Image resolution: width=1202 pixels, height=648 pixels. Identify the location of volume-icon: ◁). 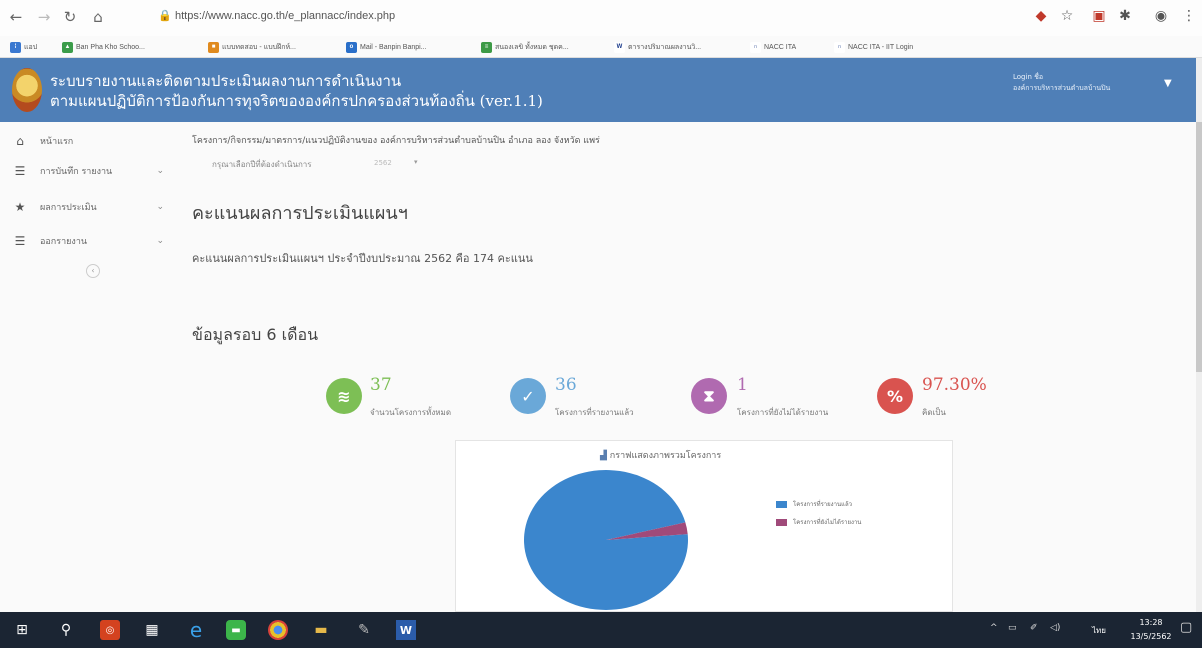
(1055, 628).